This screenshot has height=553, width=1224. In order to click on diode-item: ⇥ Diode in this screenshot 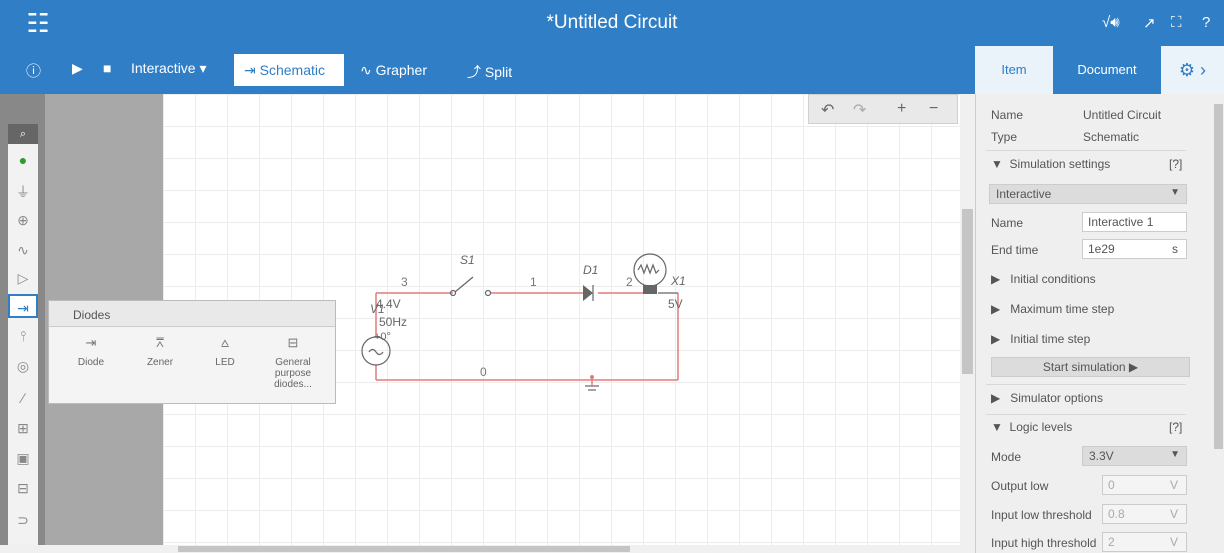, I will do `click(91, 351)`.